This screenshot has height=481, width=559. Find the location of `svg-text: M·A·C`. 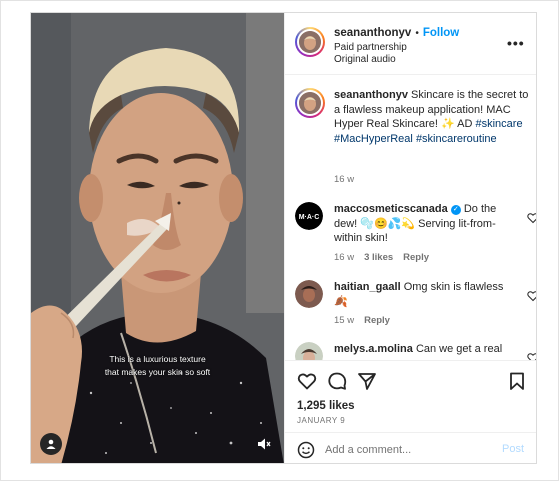

svg-text: M·A·C is located at coordinates (309, 217).